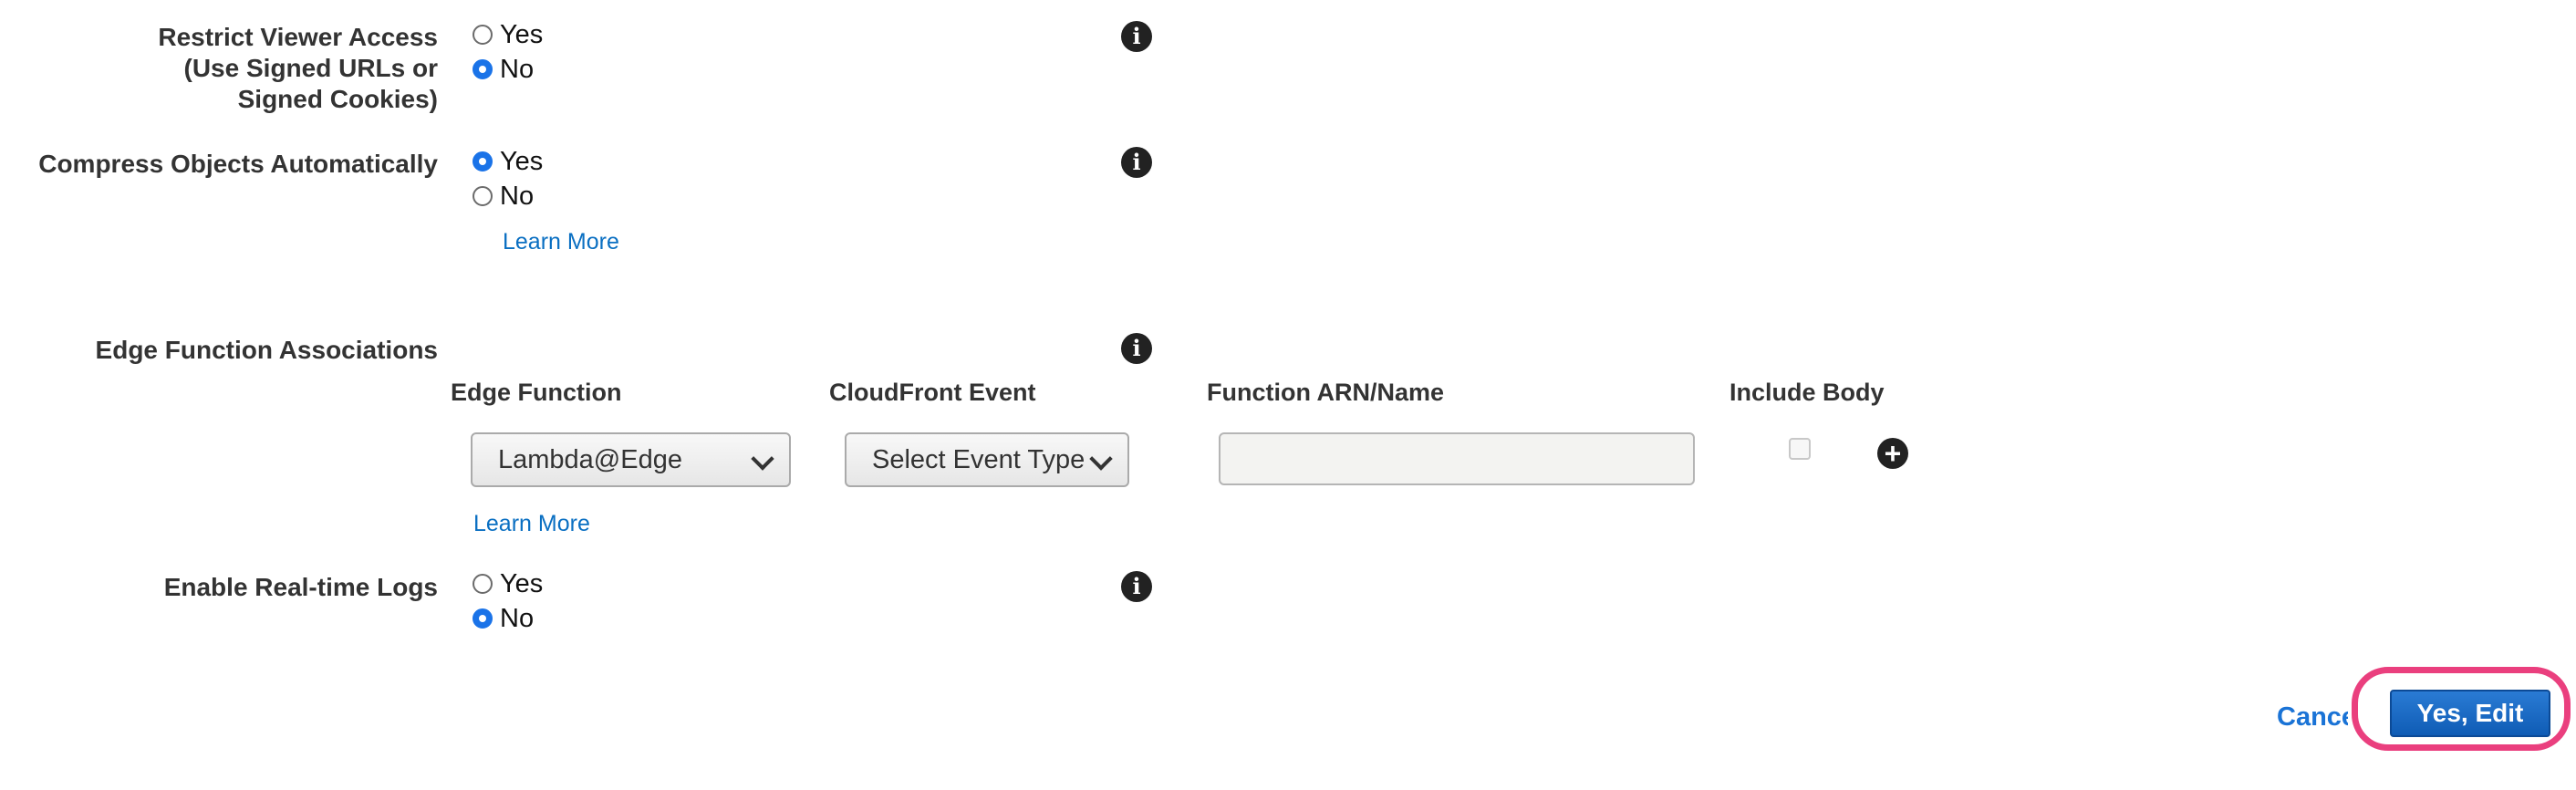 This screenshot has width=2576, height=790. I want to click on enable-realtime-logs-label: Enable Real-time Logs, so click(300, 587).